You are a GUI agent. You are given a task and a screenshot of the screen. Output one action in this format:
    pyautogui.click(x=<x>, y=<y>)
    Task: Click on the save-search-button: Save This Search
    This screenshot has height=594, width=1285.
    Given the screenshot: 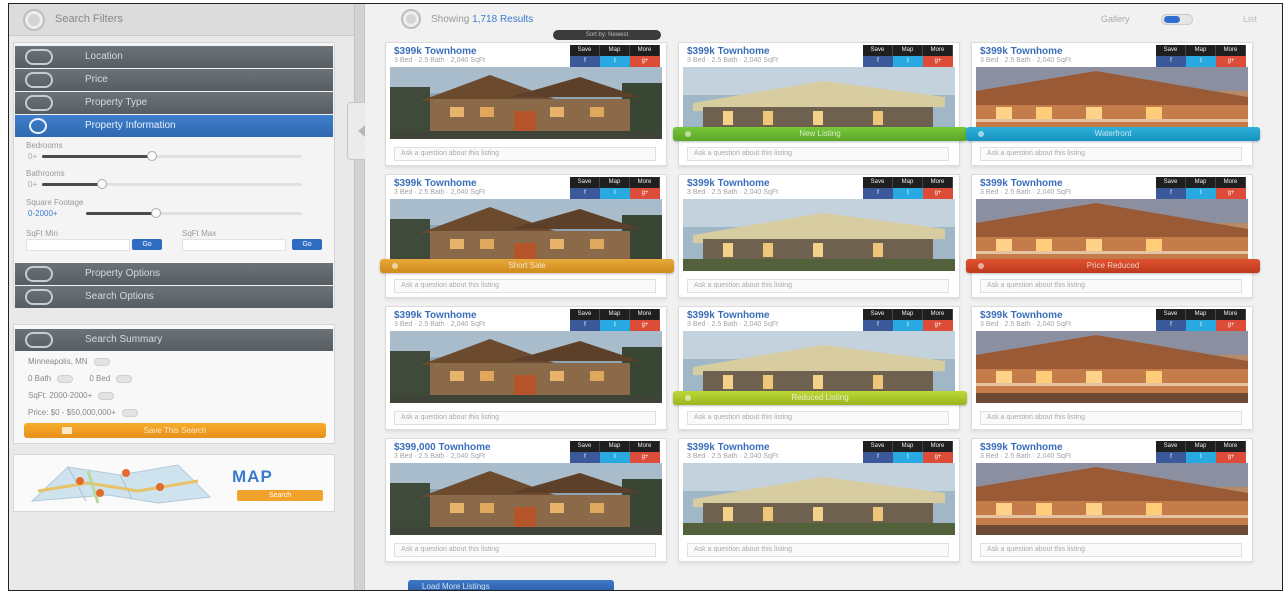 What is the action you would take?
    pyautogui.click(x=175, y=430)
    